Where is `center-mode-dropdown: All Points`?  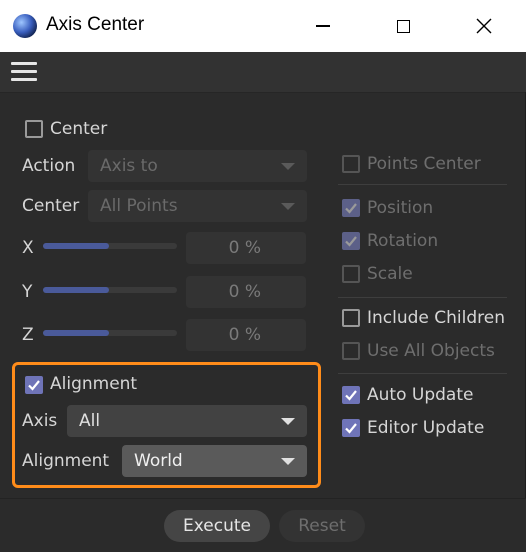 center-mode-dropdown: All Points is located at coordinates (197, 206).